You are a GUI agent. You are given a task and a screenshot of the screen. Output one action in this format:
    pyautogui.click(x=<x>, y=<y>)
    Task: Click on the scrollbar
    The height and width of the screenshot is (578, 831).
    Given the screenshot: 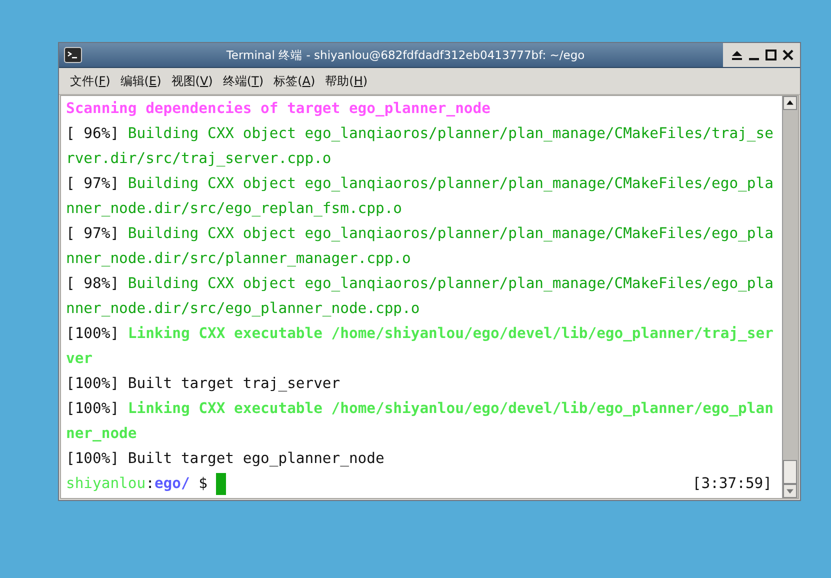 What is the action you would take?
    pyautogui.click(x=790, y=297)
    